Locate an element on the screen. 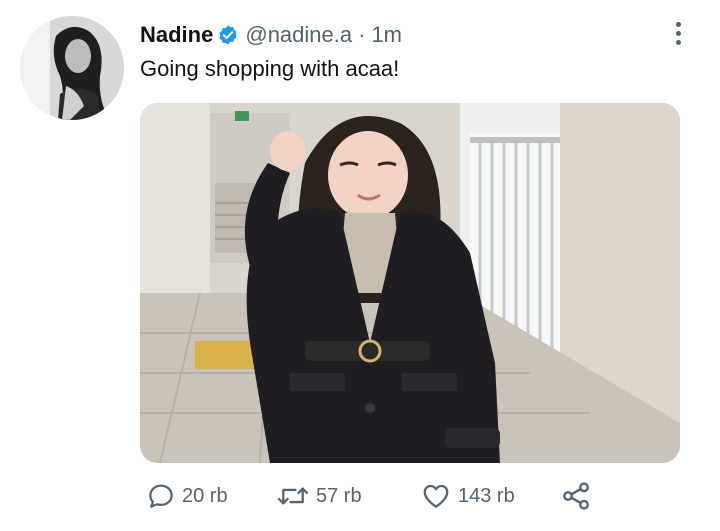 This screenshot has height=531, width=720. verified-badge-icon is located at coordinates (228, 35).